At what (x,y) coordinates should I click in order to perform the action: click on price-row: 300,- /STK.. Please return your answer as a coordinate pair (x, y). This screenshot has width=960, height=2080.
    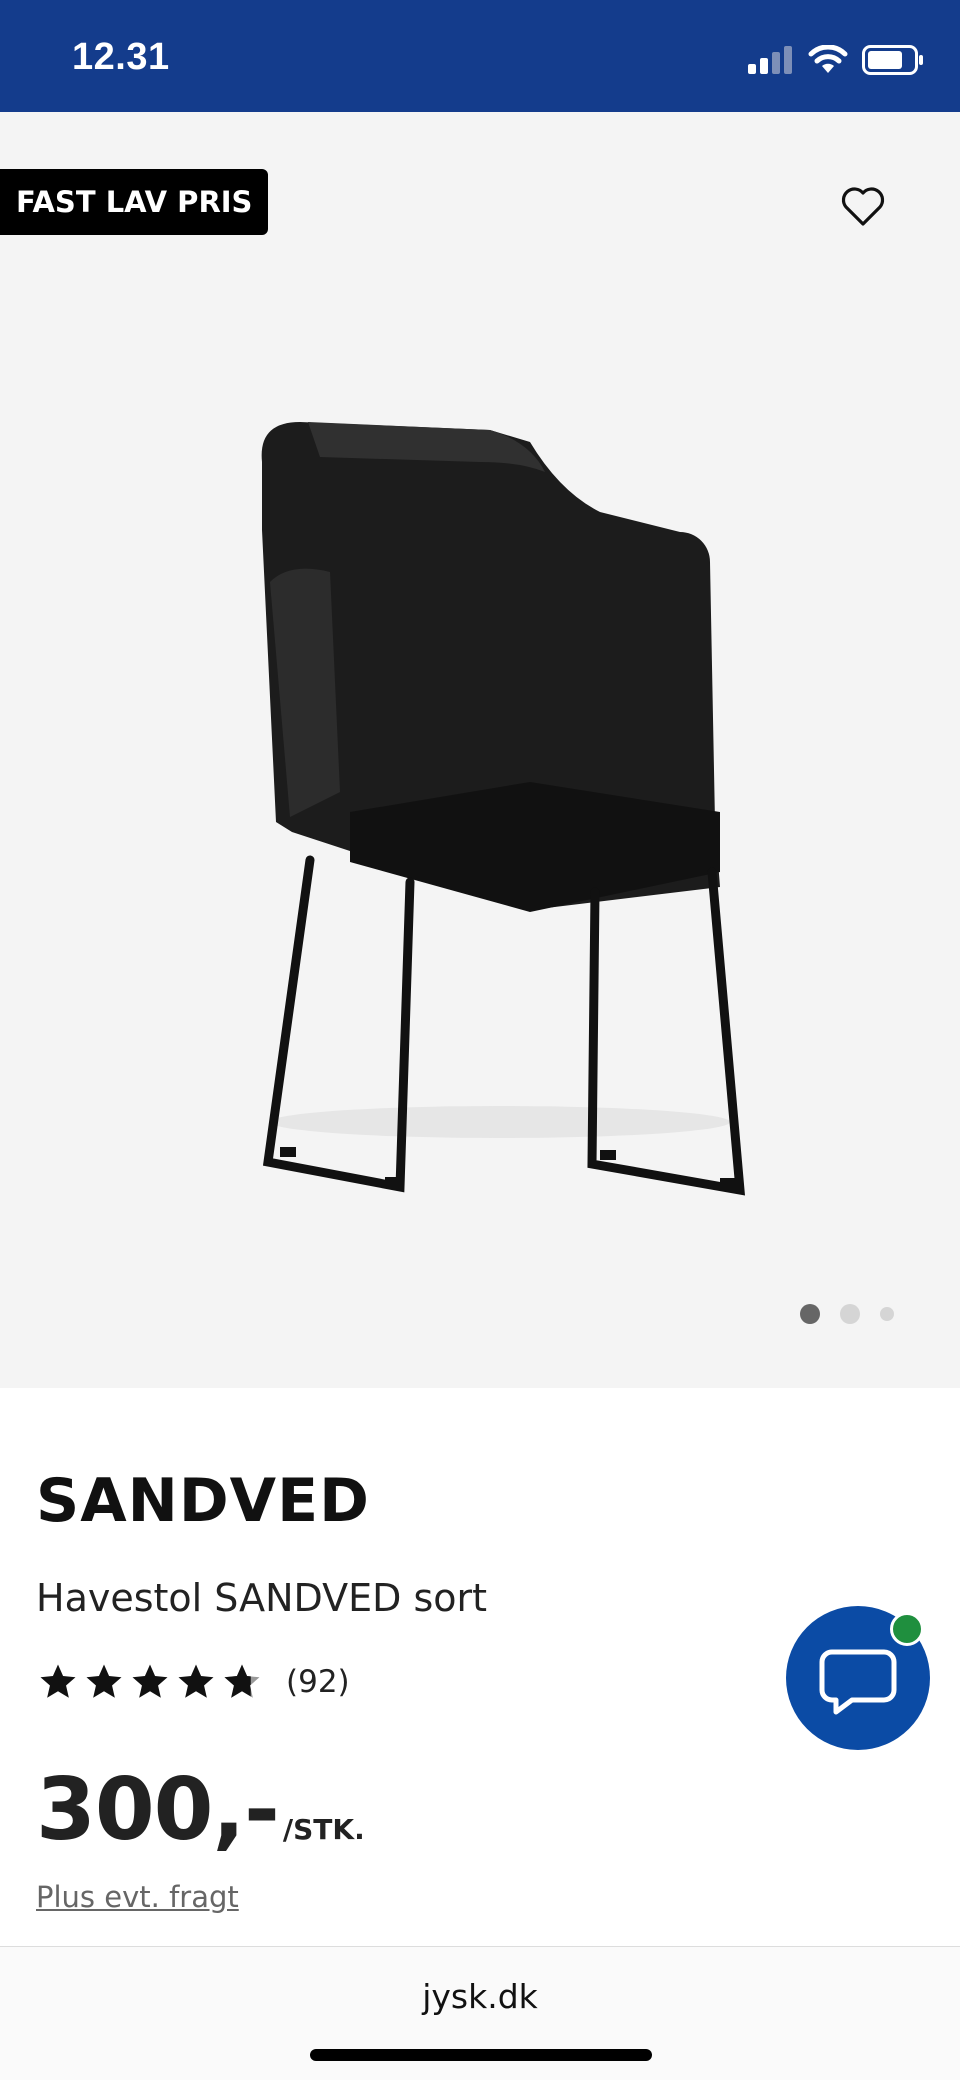
    Looking at the image, I should click on (200, 1810).